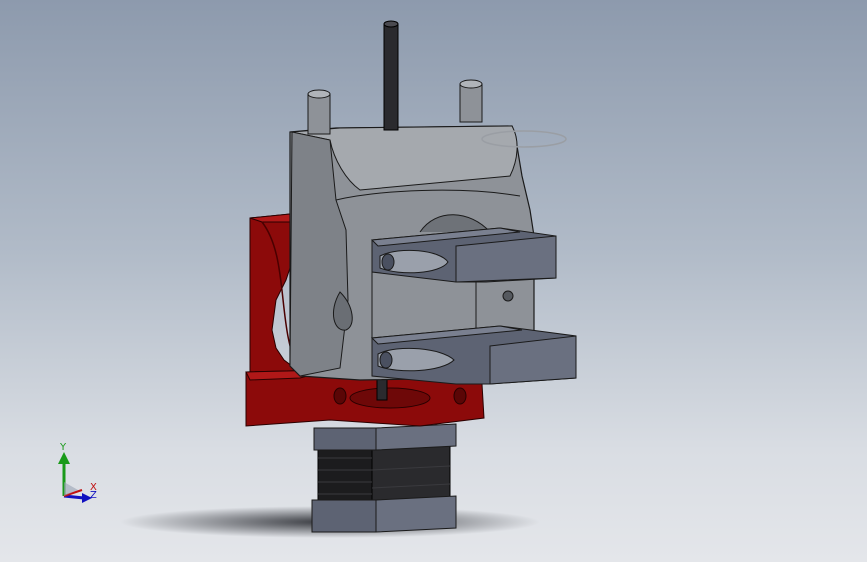 This screenshot has width=867, height=562. I want to click on coordinate-triad: Y X Z, so click(78, 473).